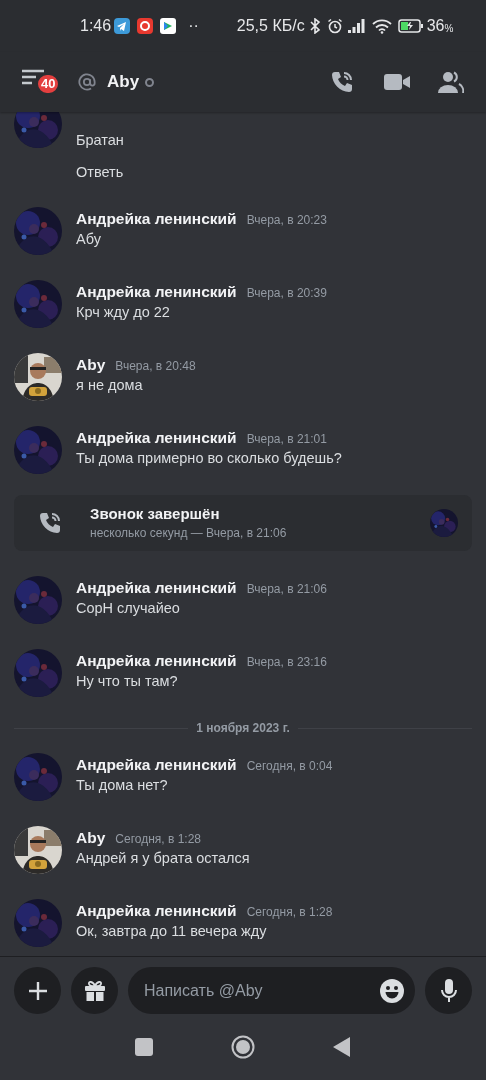  What do you see at coordinates (209, 458) in the screenshot?
I see `message-text: Ты дома примерно во сколько будешь?` at bounding box center [209, 458].